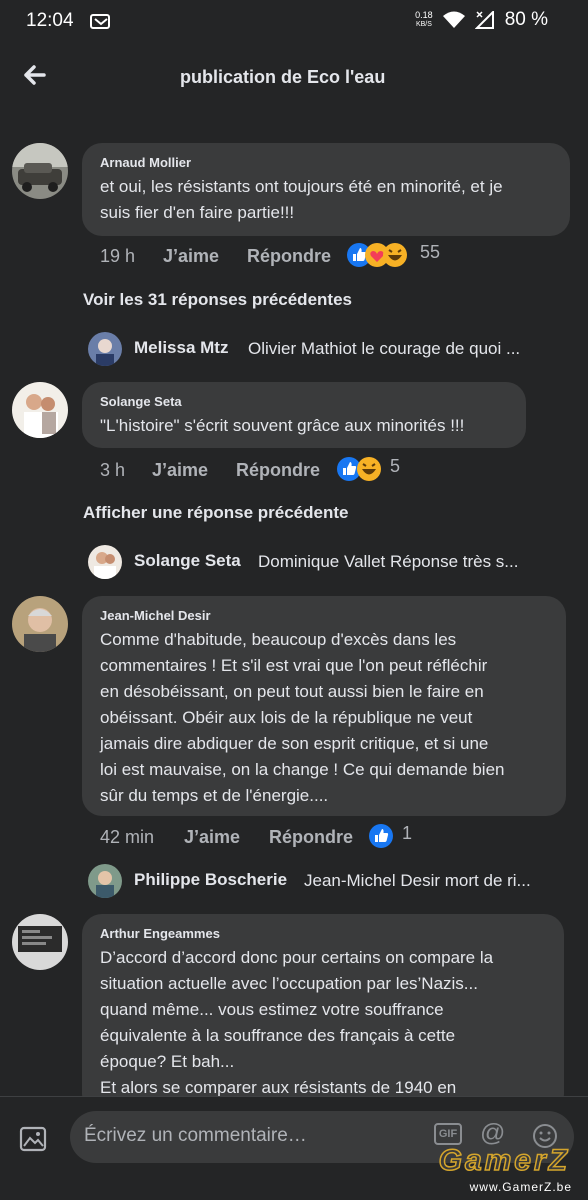  Describe the element at coordinates (113, 470) in the screenshot. I see `comment-time: 3 h` at that location.